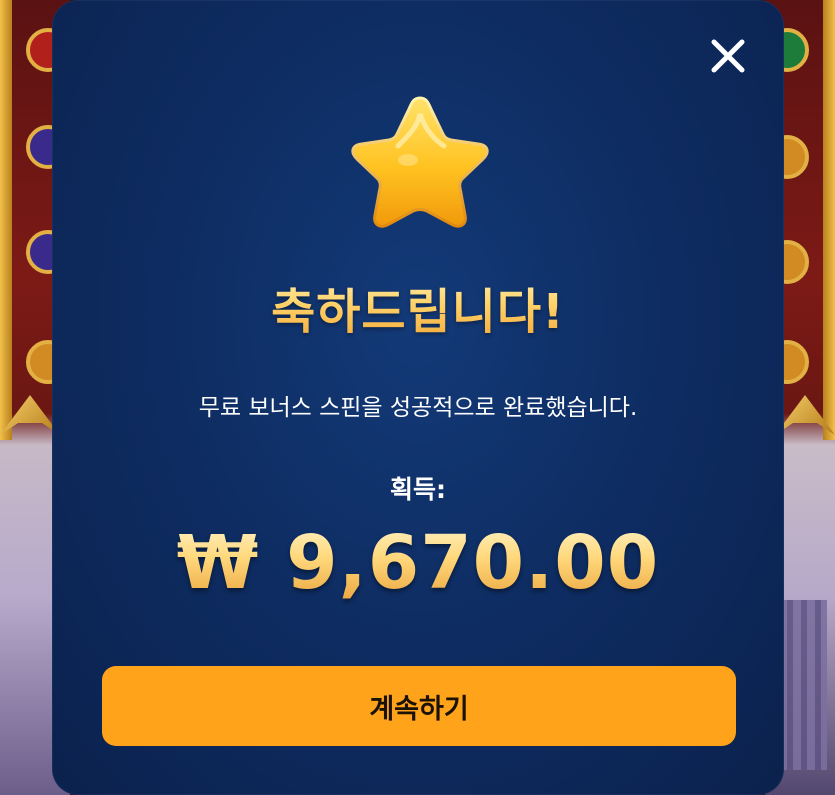 This screenshot has height=795, width=835. Describe the element at coordinates (420, 161) in the screenshot. I see `star-icon` at that location.